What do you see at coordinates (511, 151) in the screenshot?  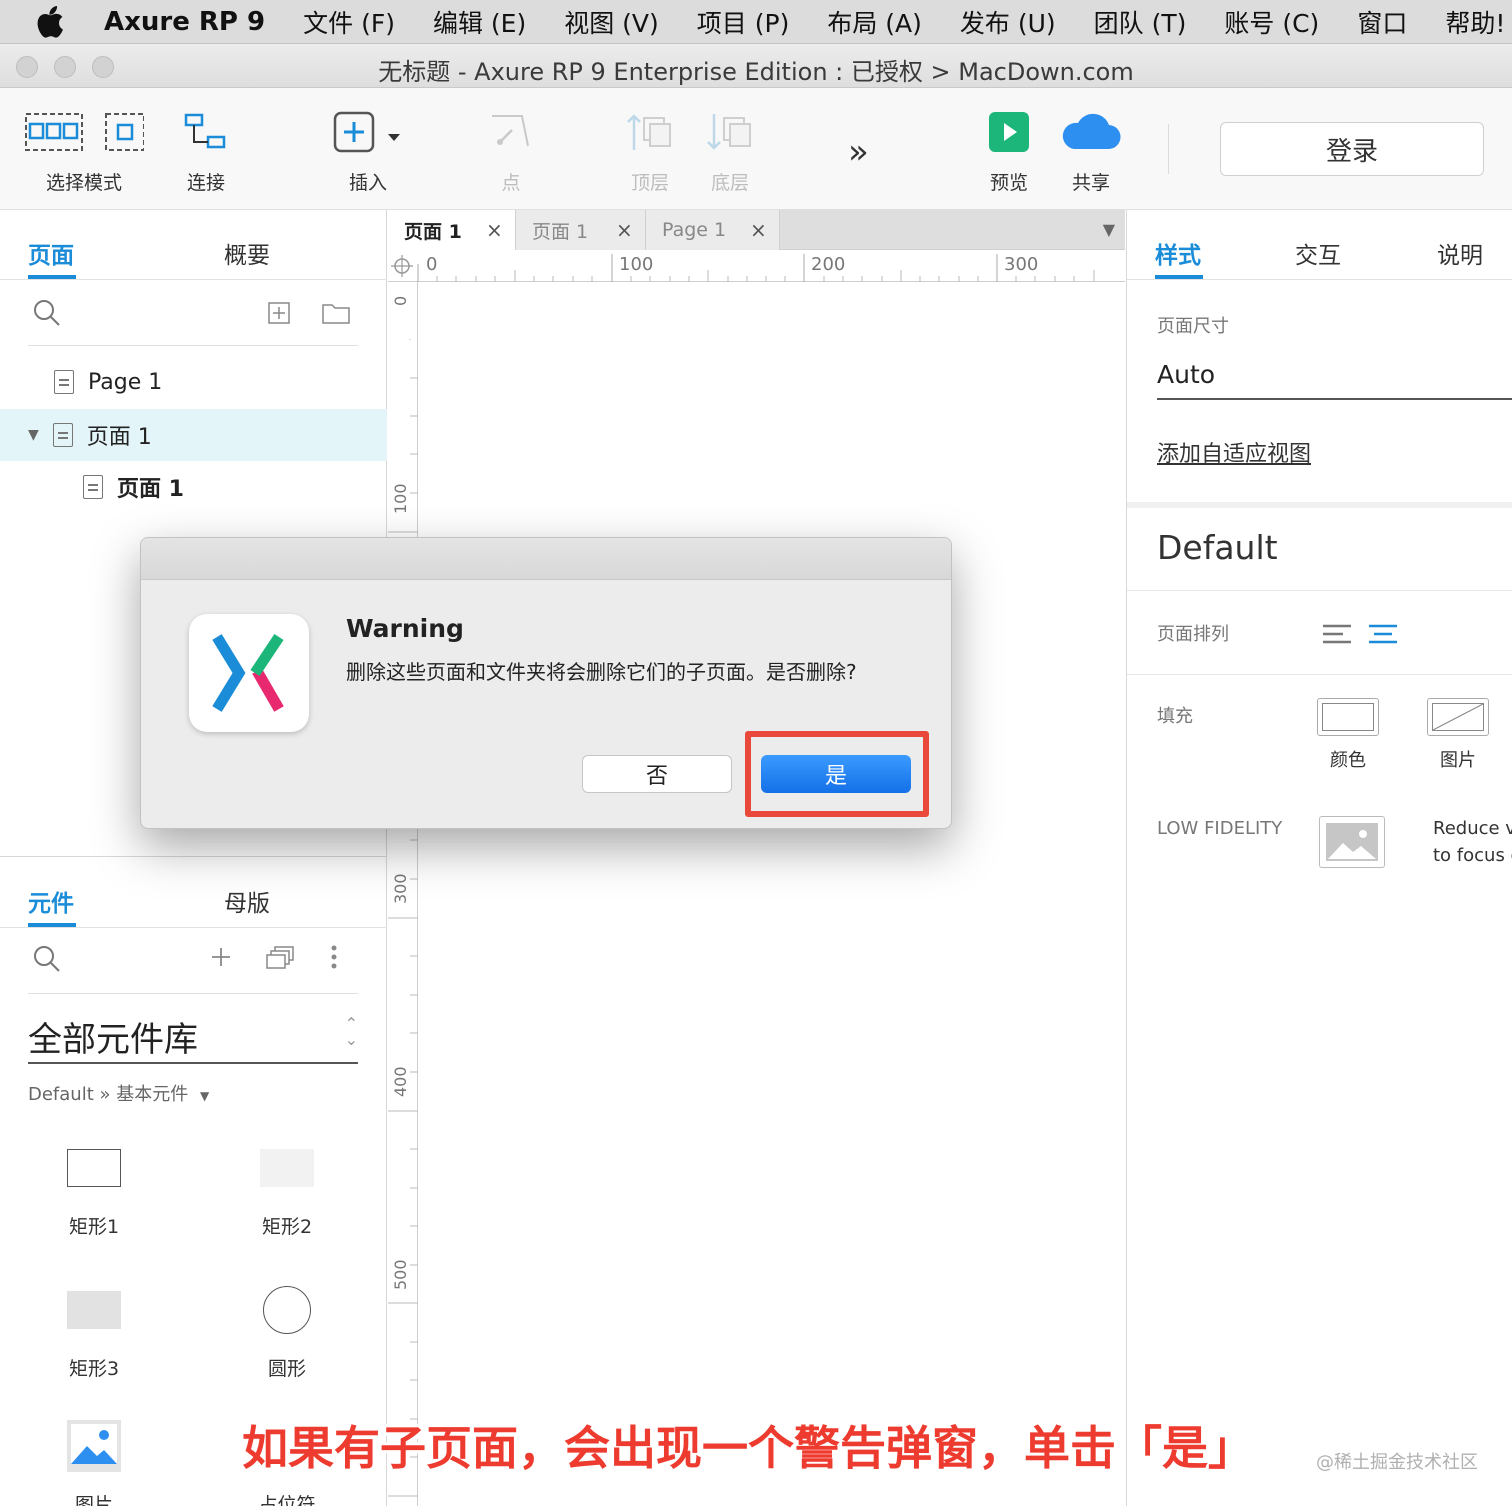 I see `point-button: 点` at bounding box center [511, 151].